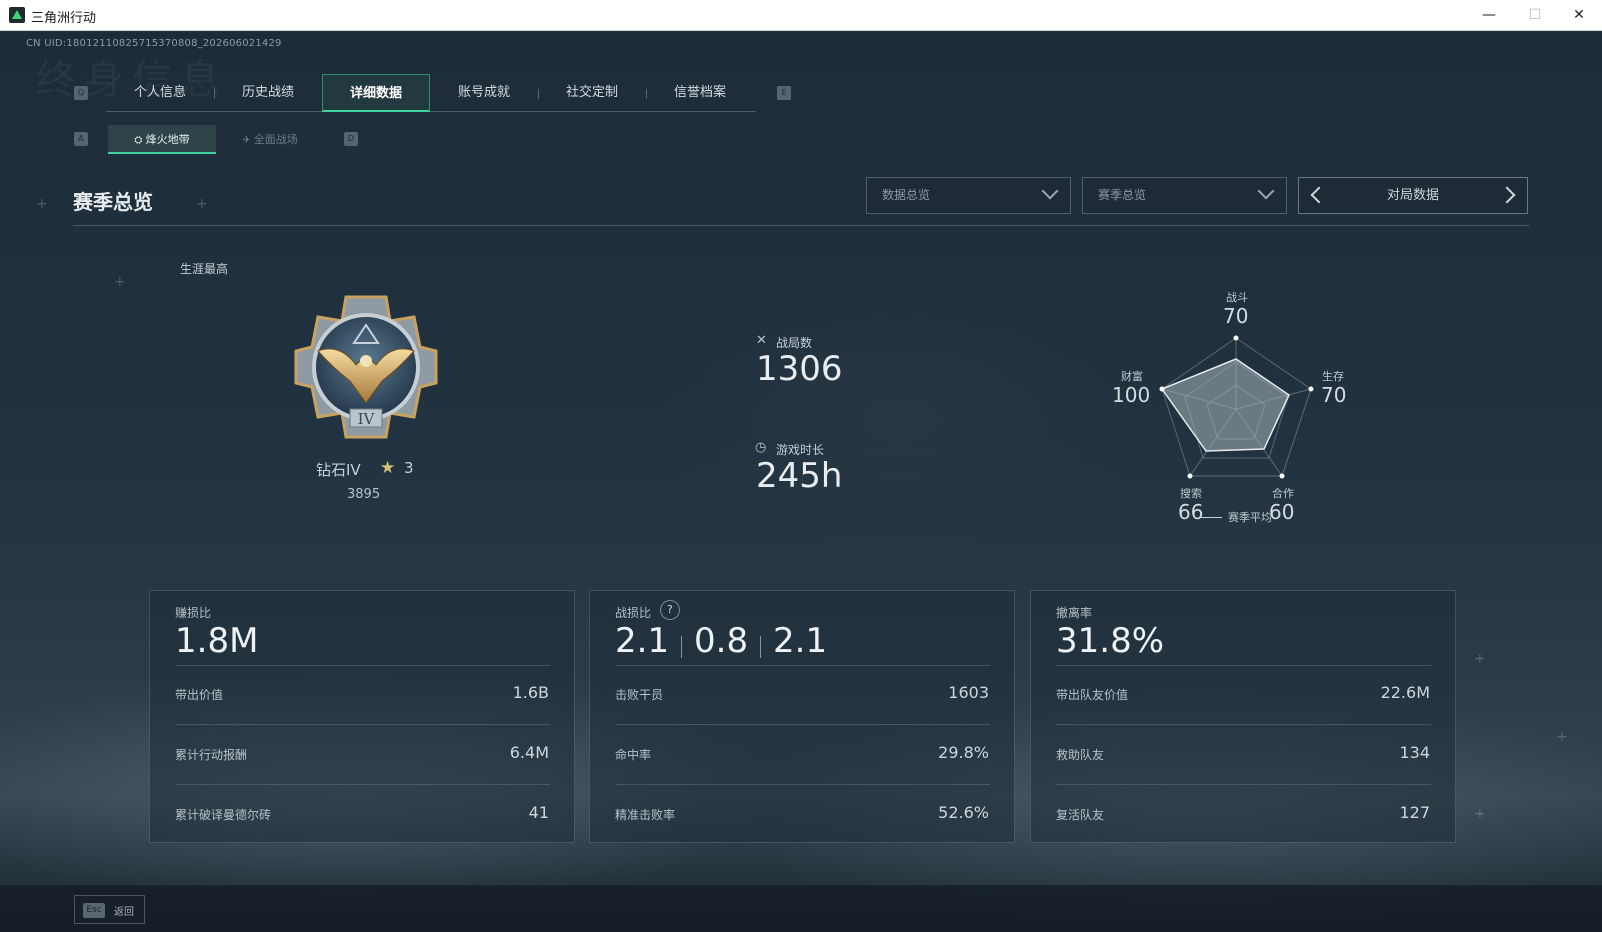  What do you see at coordinates (538, 812) in the screenshot?
I see `row-value: 41` at bounding box center [538, 812].